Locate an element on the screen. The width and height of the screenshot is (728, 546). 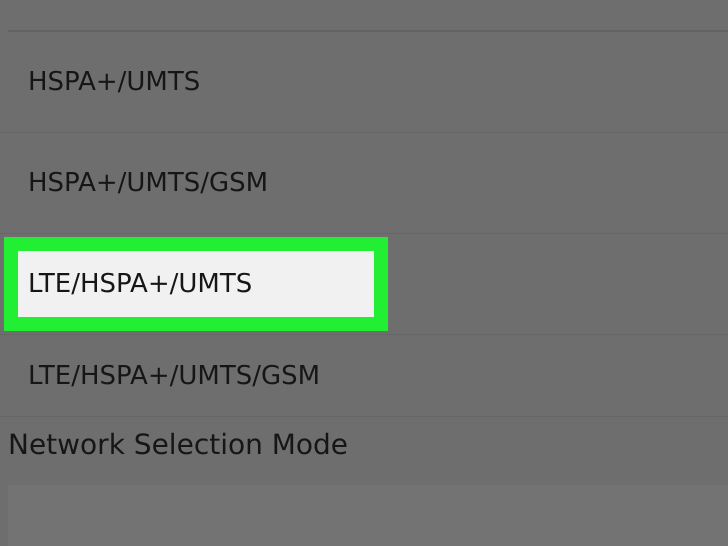
network-option: HSPA+/UMTS/GSM is located at coordinates (134, 183).